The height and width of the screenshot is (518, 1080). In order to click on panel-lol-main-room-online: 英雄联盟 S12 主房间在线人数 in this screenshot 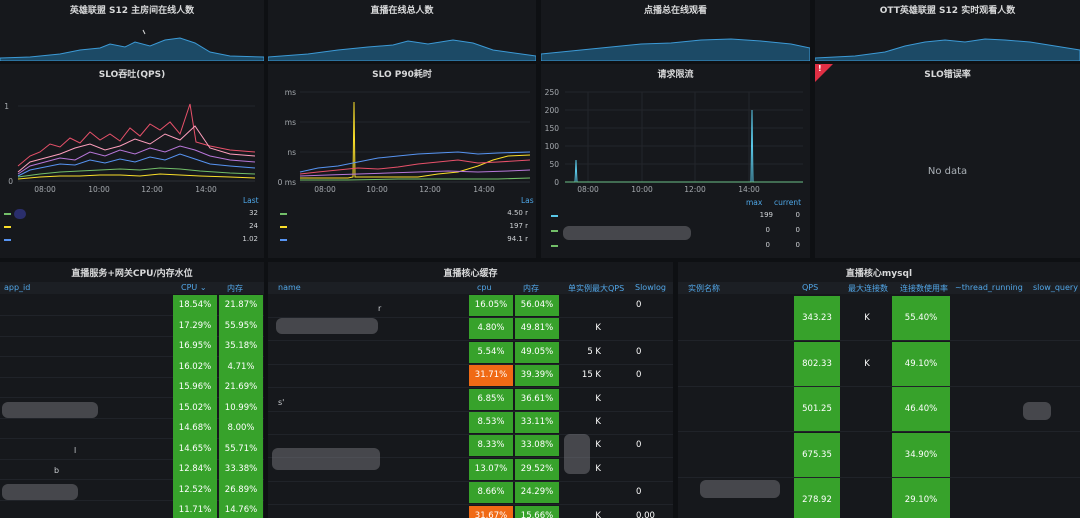, I will do `click(132, 30)`.